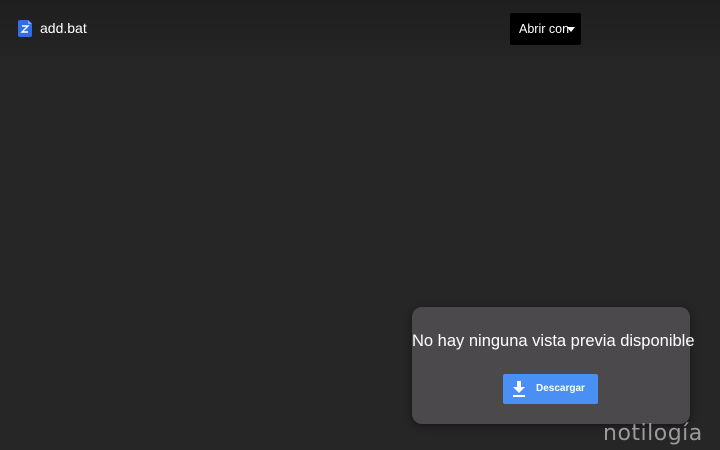 Image resolution: width=720 pixels, height=450 pixels. I want to click on watermark-logo: notilogía, so click(653, 433).